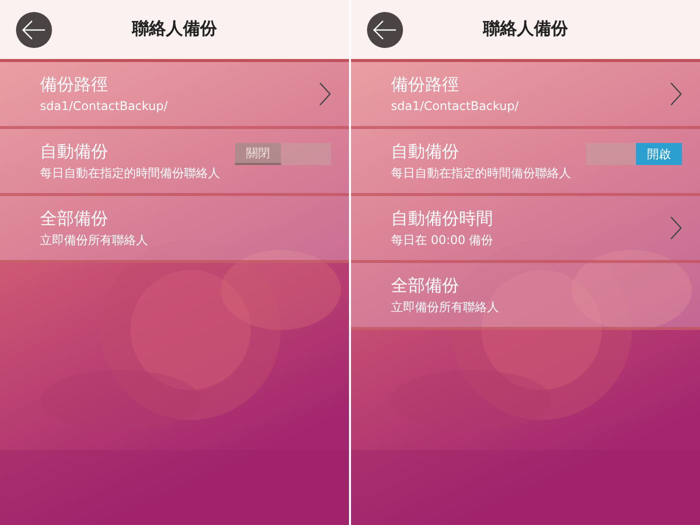 The width and height of the screenshot is (700, 525). Describe the element at coordinates (283, 154) in the screenshot. I see `toggle-switch: 關閉` at that location.